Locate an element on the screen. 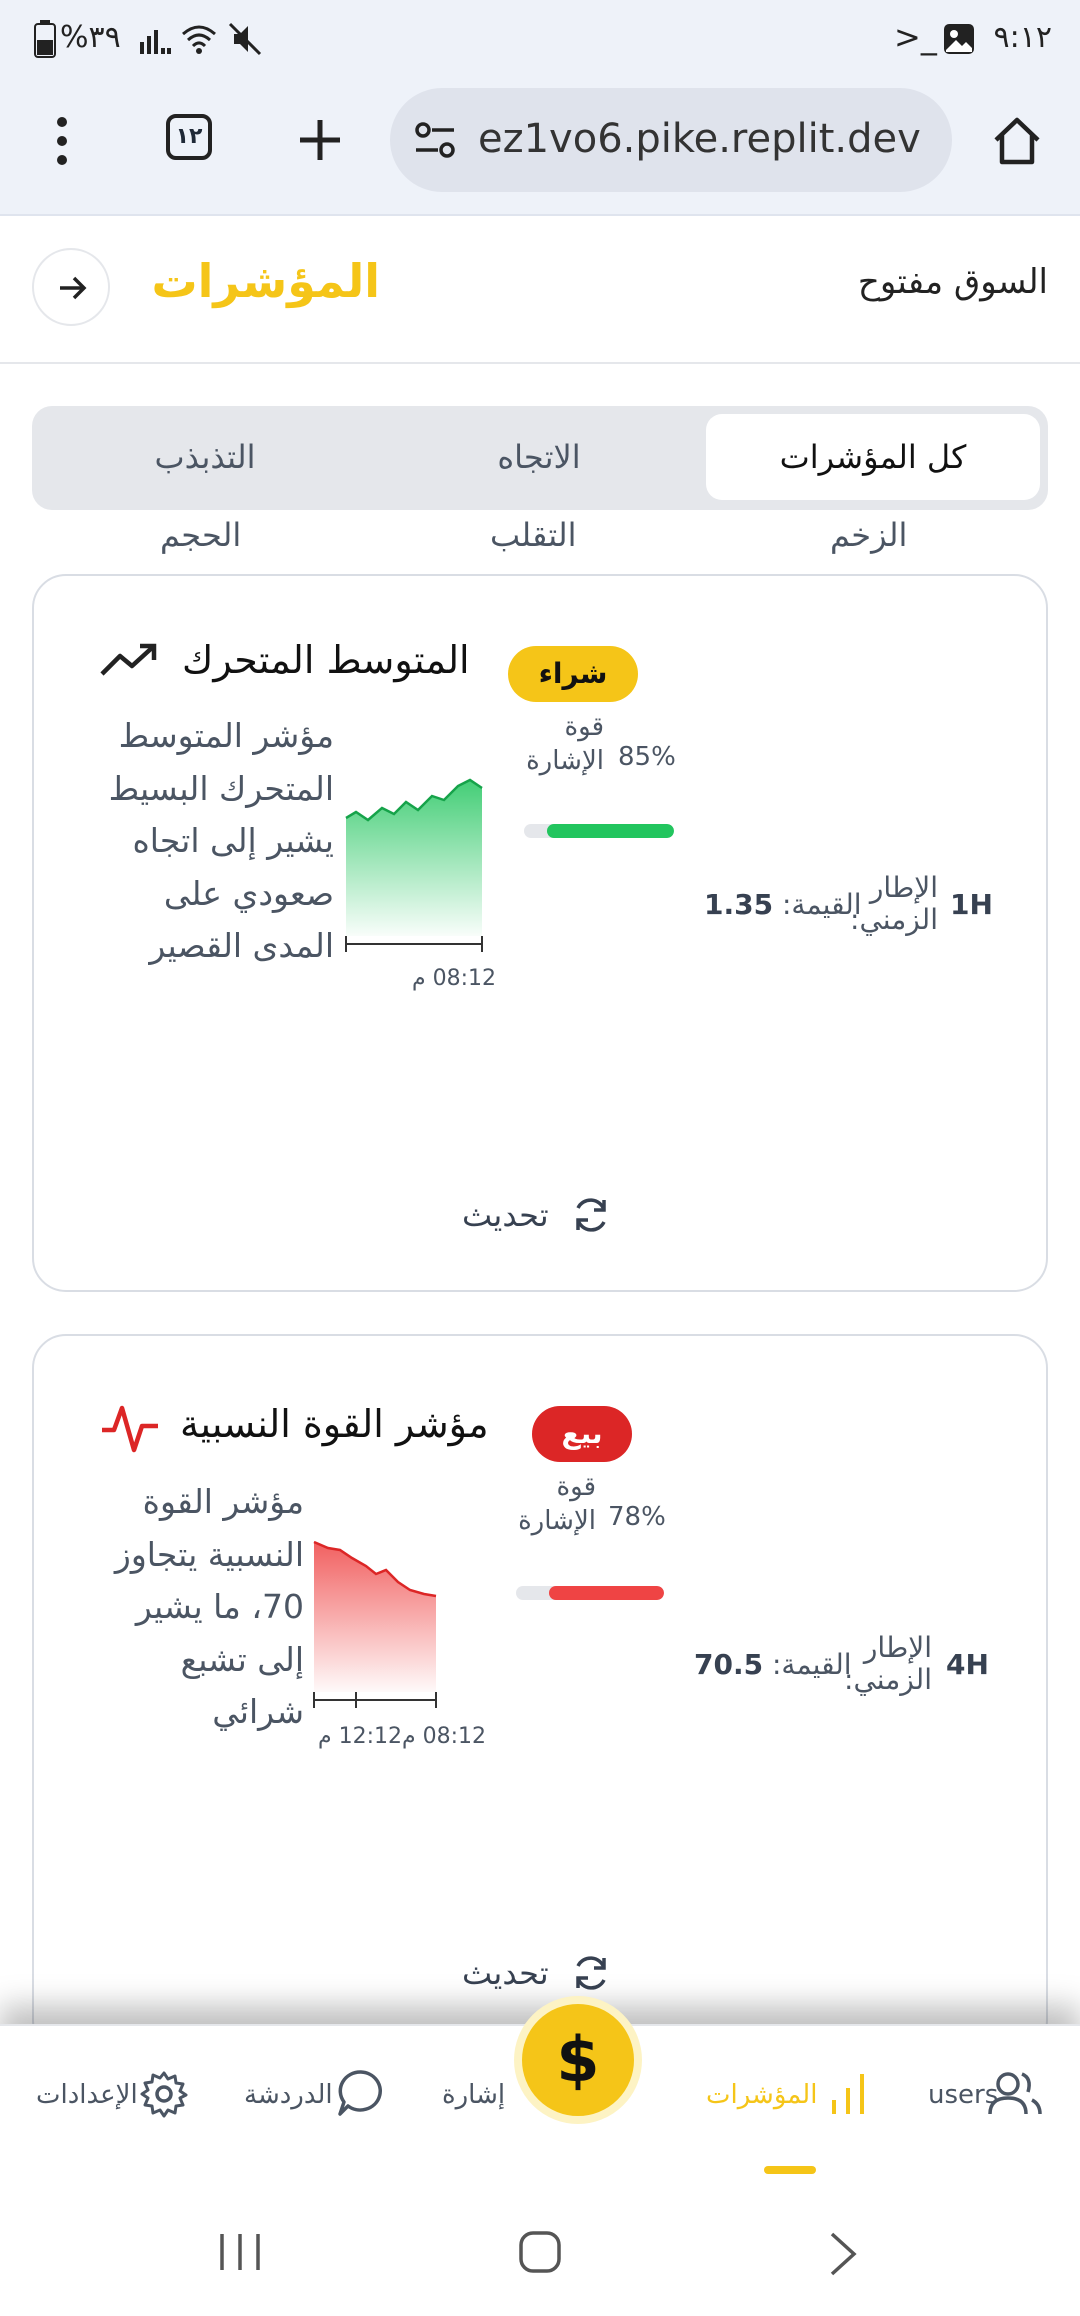 Image resolution: width=1080 pixels, height=2316 pixels. nav-settings-label: الإعدادات is located at coordinates (87, 2095).